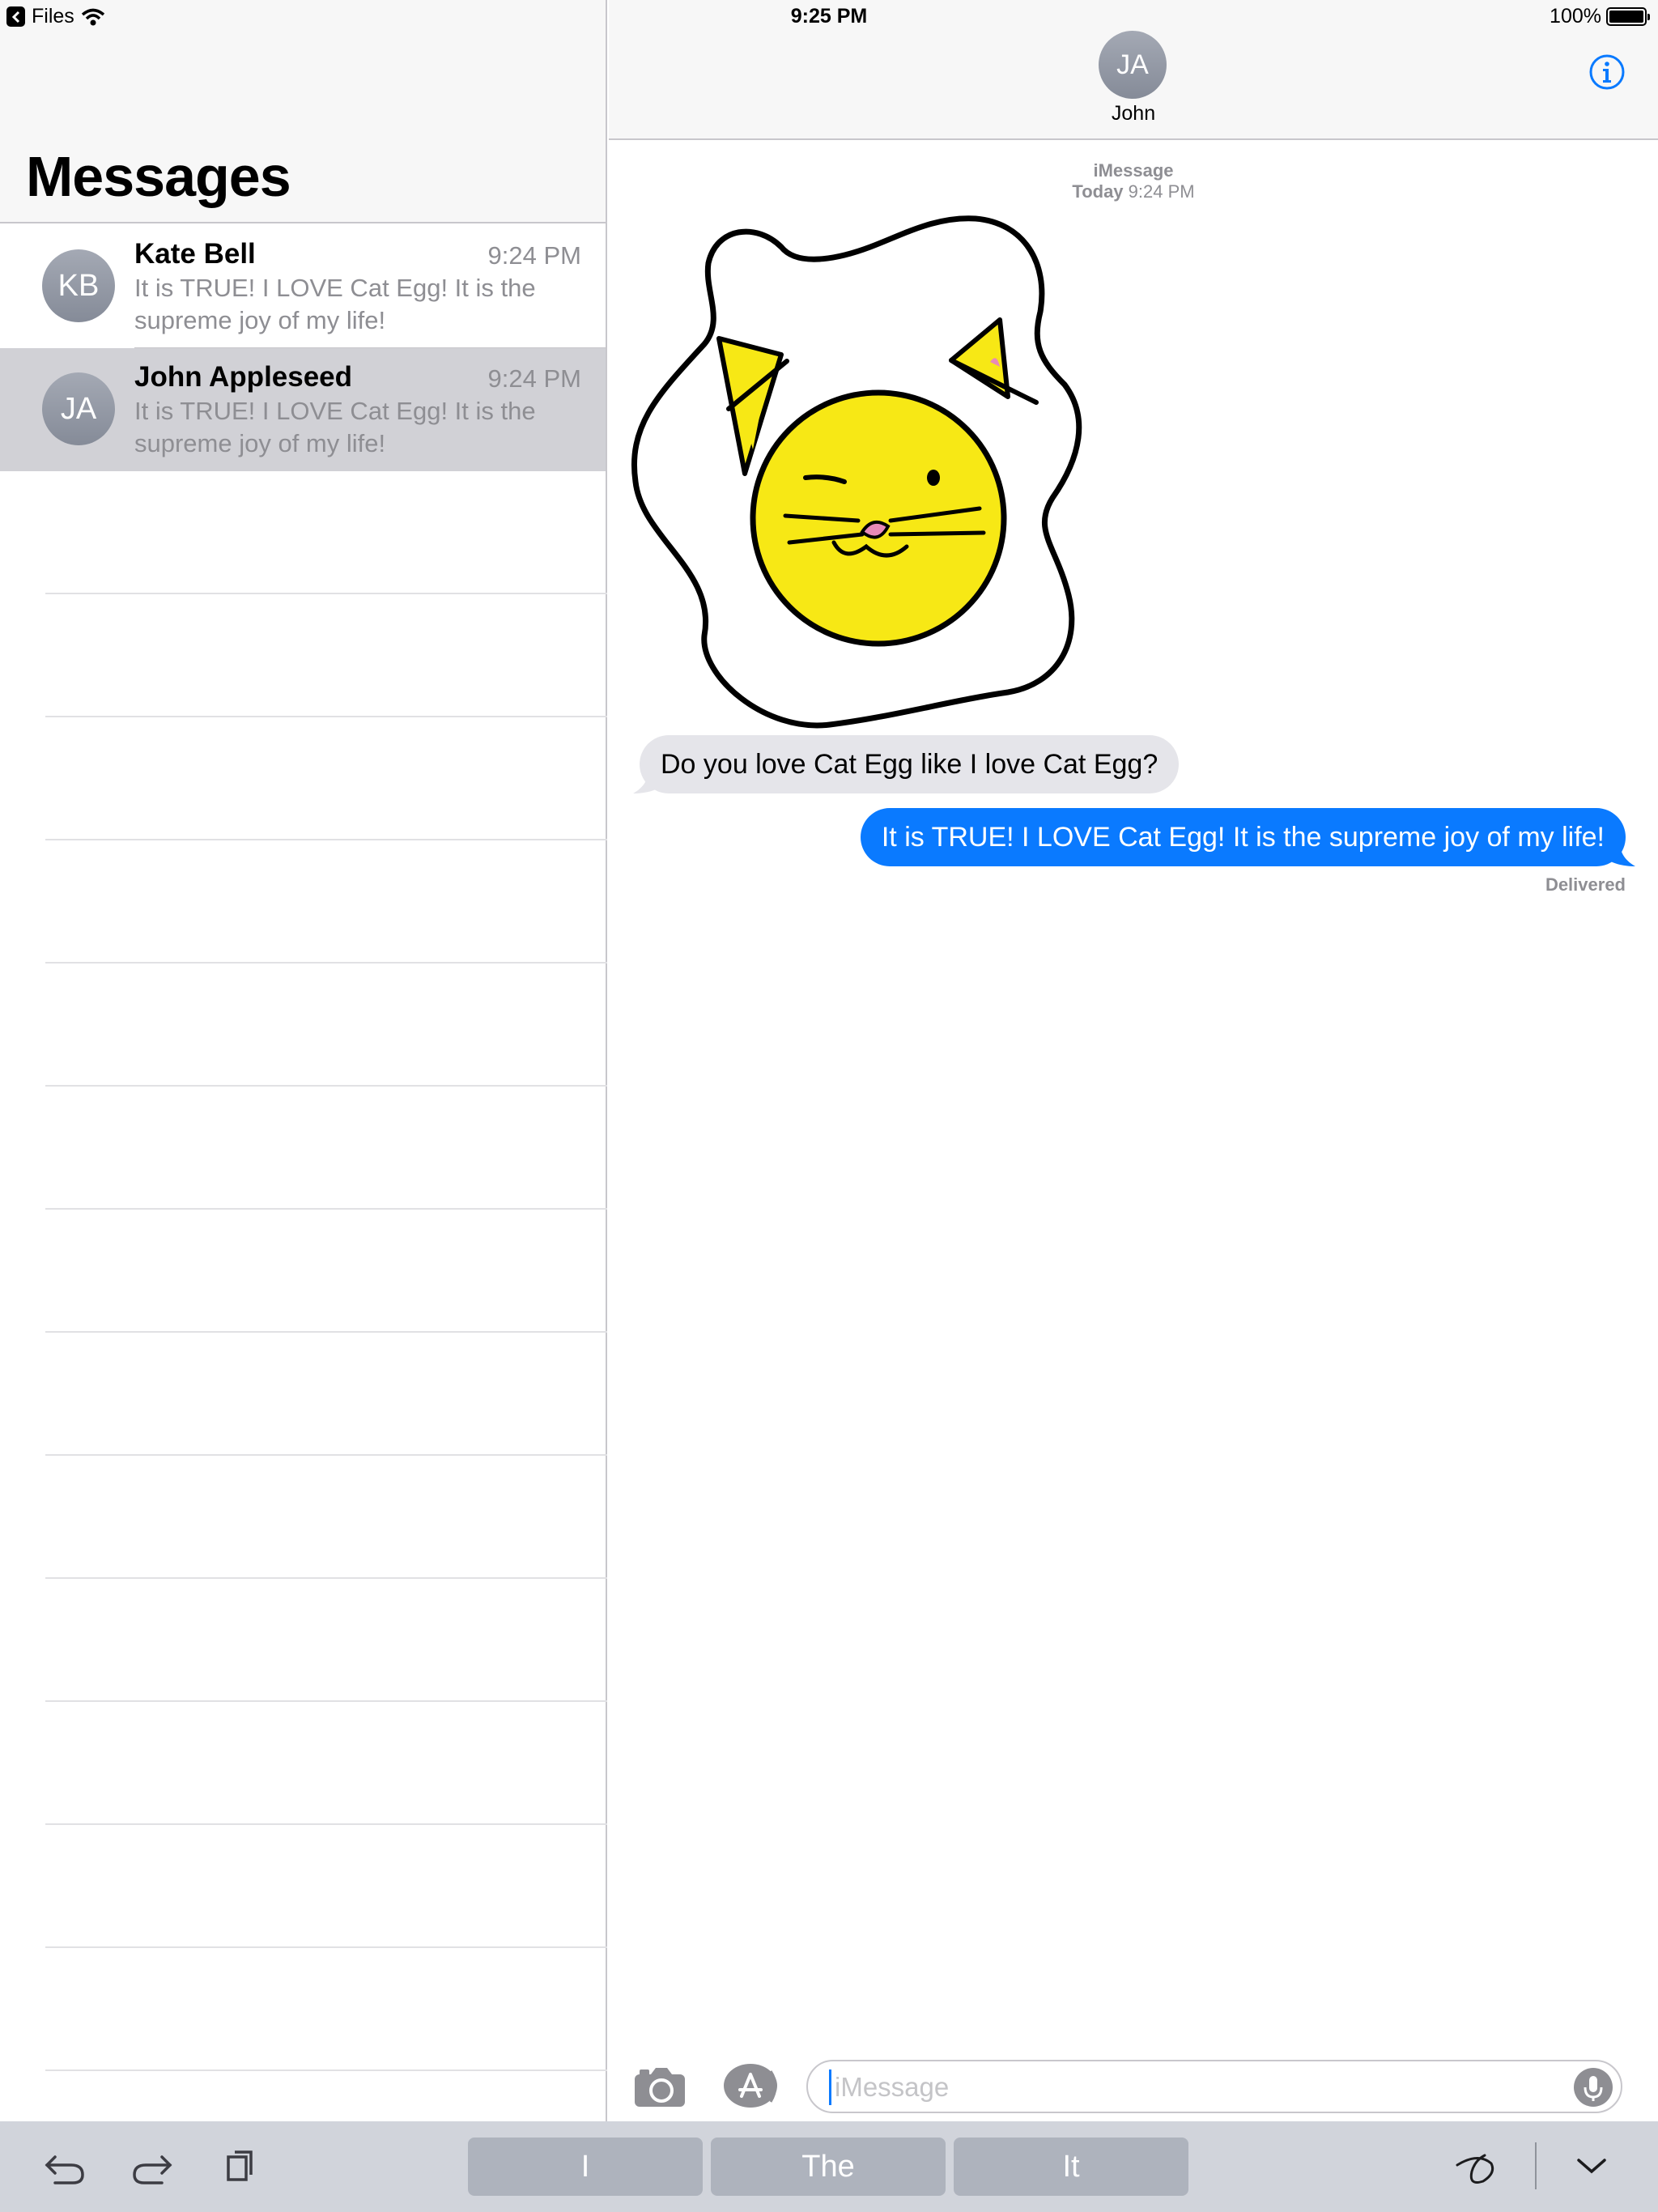 The height and width of the screenshot is (2212, 1658). I want to click on suggestion-button: It, so click(1071, 2167).